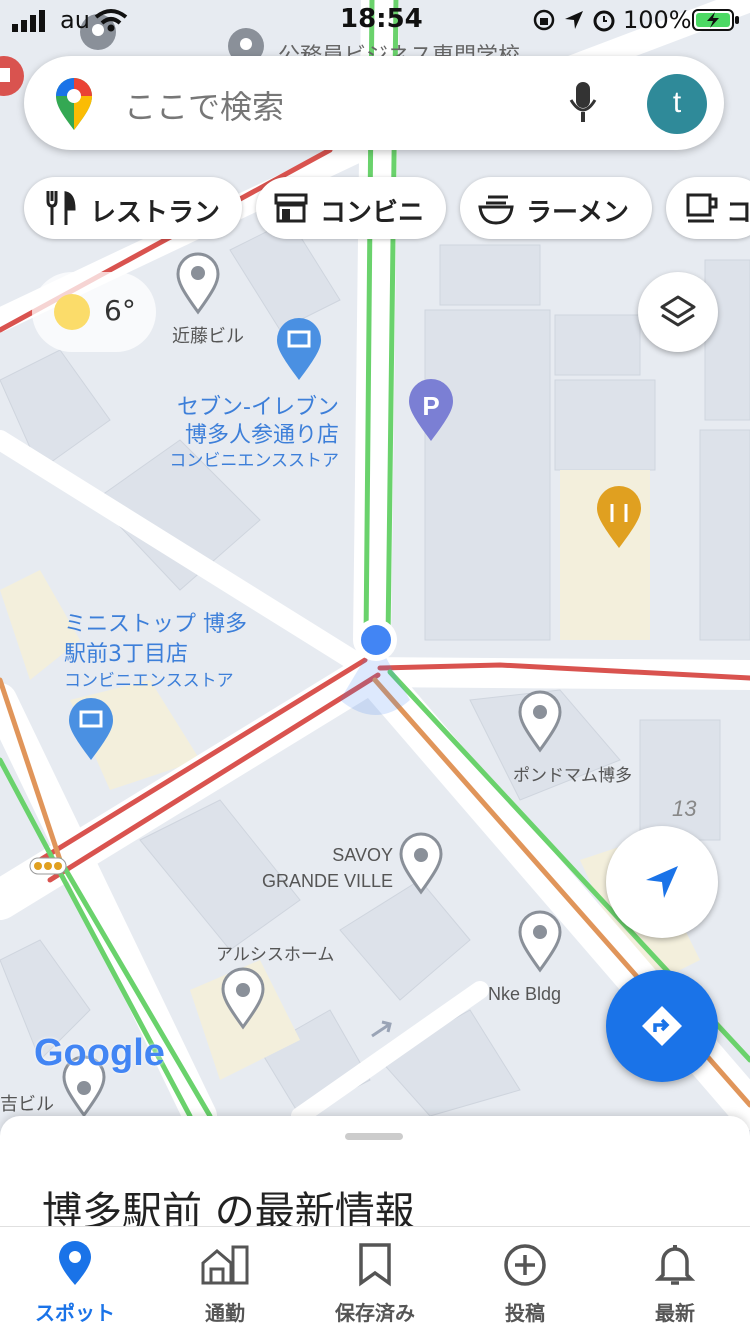 The width and height of the screenshot is (750, 1335). I want to click on nav-label: 通勤, so click(225, 1313).